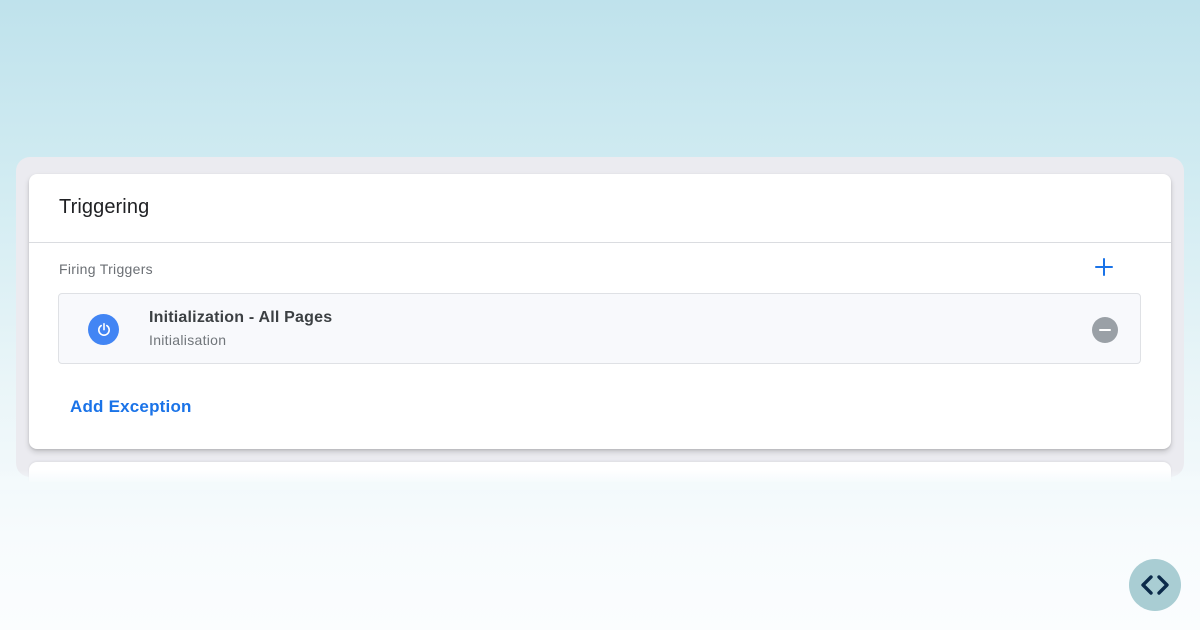 This screenshot has width=1200, height=630. What do you see at coordinates (600, 480) in the screenshot?
I see `fade-overlay` at bounding box center [600, 480].